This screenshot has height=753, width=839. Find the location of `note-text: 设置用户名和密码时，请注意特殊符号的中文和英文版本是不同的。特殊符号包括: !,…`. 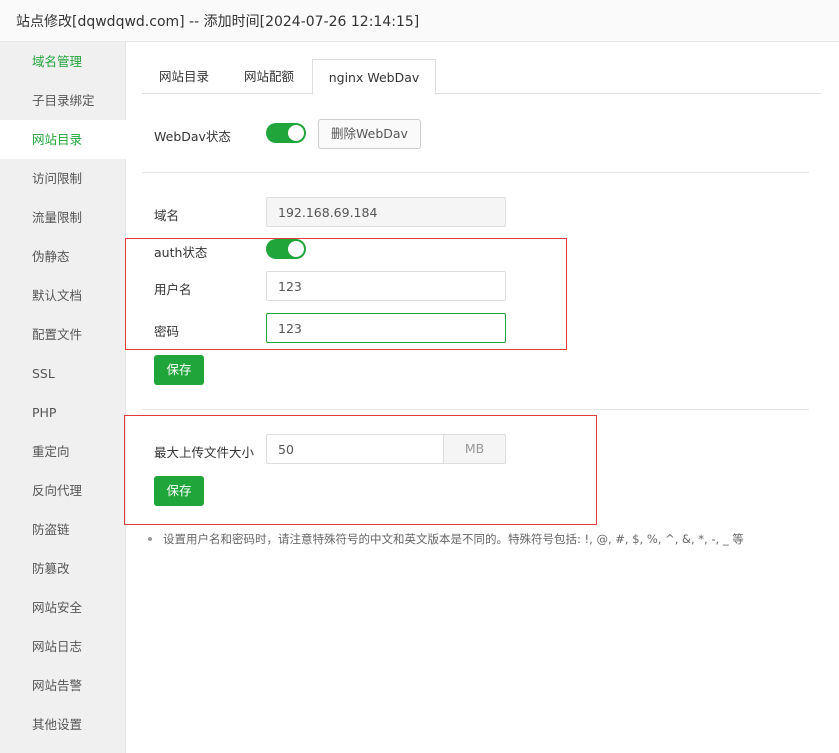

note-text: 设置用户名和密码时，请注意特殊符号的中文和英文版本是不同的。特殊符号包括: !,… is located at coordinates (453, 539).